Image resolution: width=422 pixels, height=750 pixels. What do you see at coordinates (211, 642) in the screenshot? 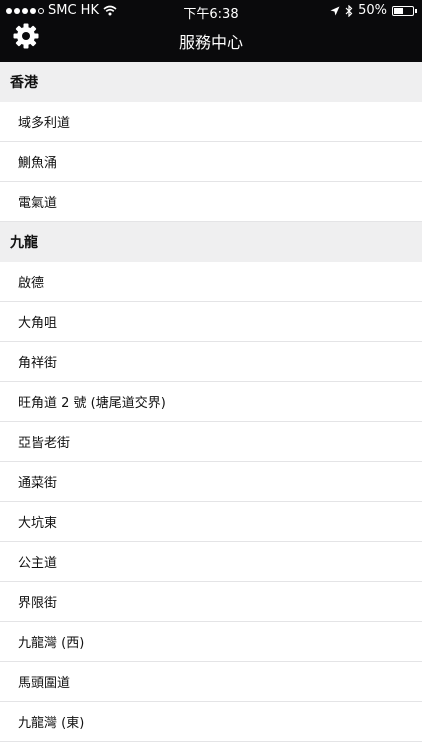
I see `list-item: 九龍灣 (西)` at bounding box center [211, 642].